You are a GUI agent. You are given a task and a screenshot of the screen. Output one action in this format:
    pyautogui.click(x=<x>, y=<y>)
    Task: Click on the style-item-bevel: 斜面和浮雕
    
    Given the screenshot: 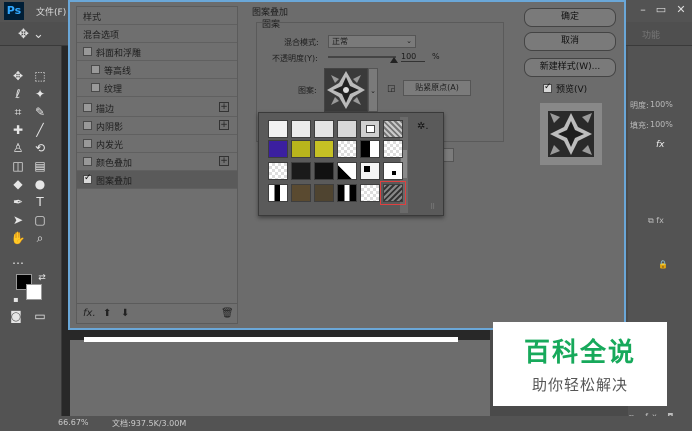 What is the action you would take?
    pyautogui.click(x=157, y=52)
    